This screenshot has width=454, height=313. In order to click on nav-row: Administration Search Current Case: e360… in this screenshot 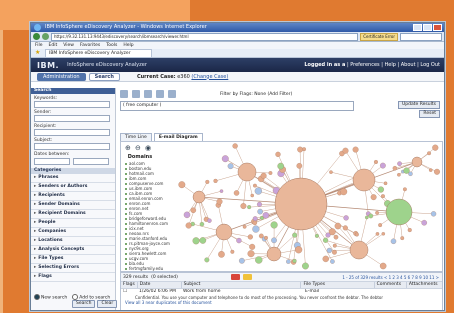, I will do `click(237, 77)`.